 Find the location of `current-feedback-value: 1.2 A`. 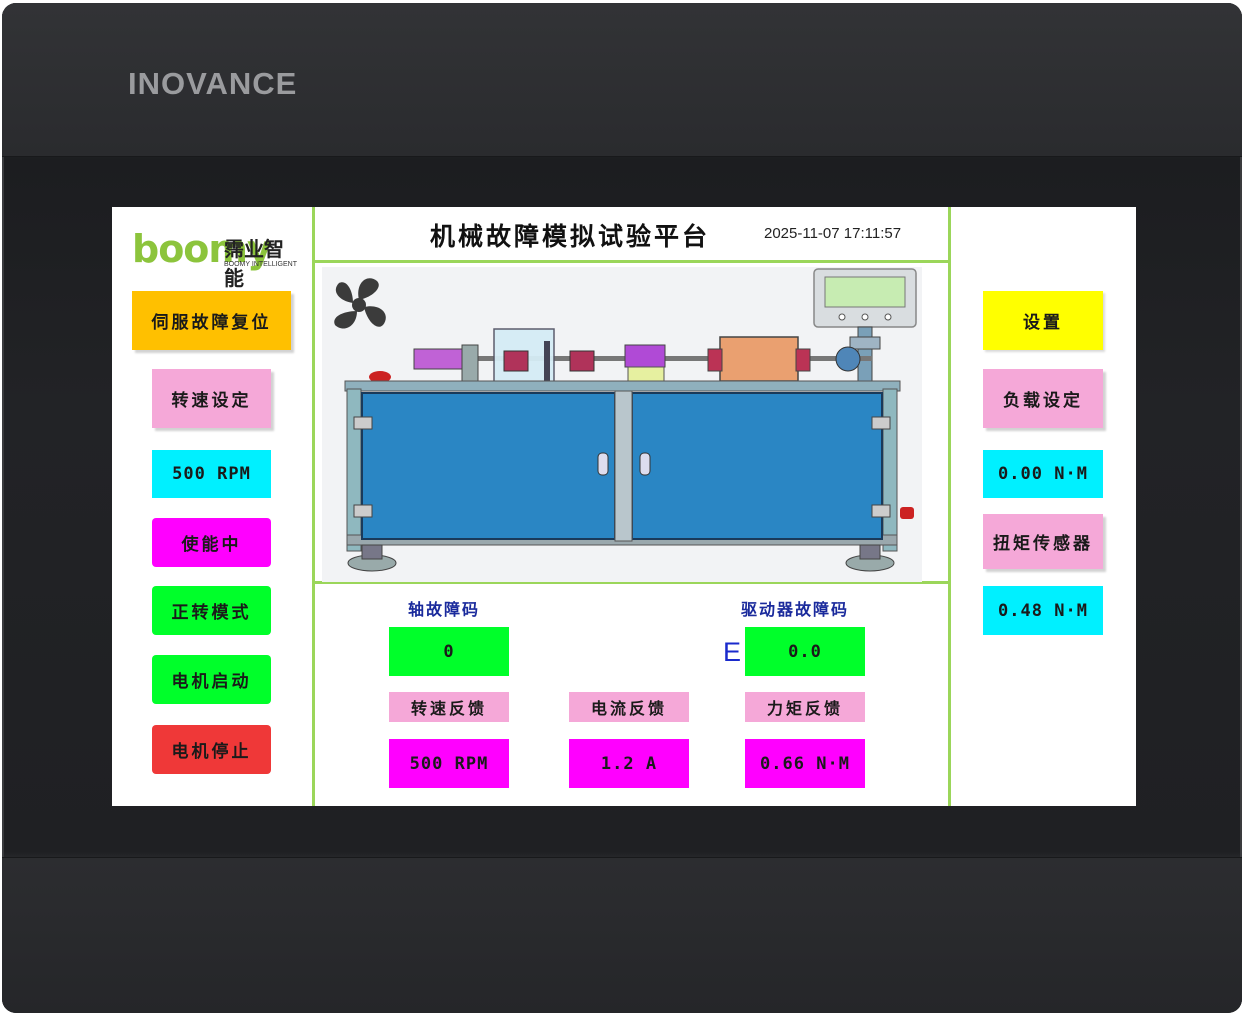

current-feedback-value: 1.2 A is located at coordinates (629, 763).